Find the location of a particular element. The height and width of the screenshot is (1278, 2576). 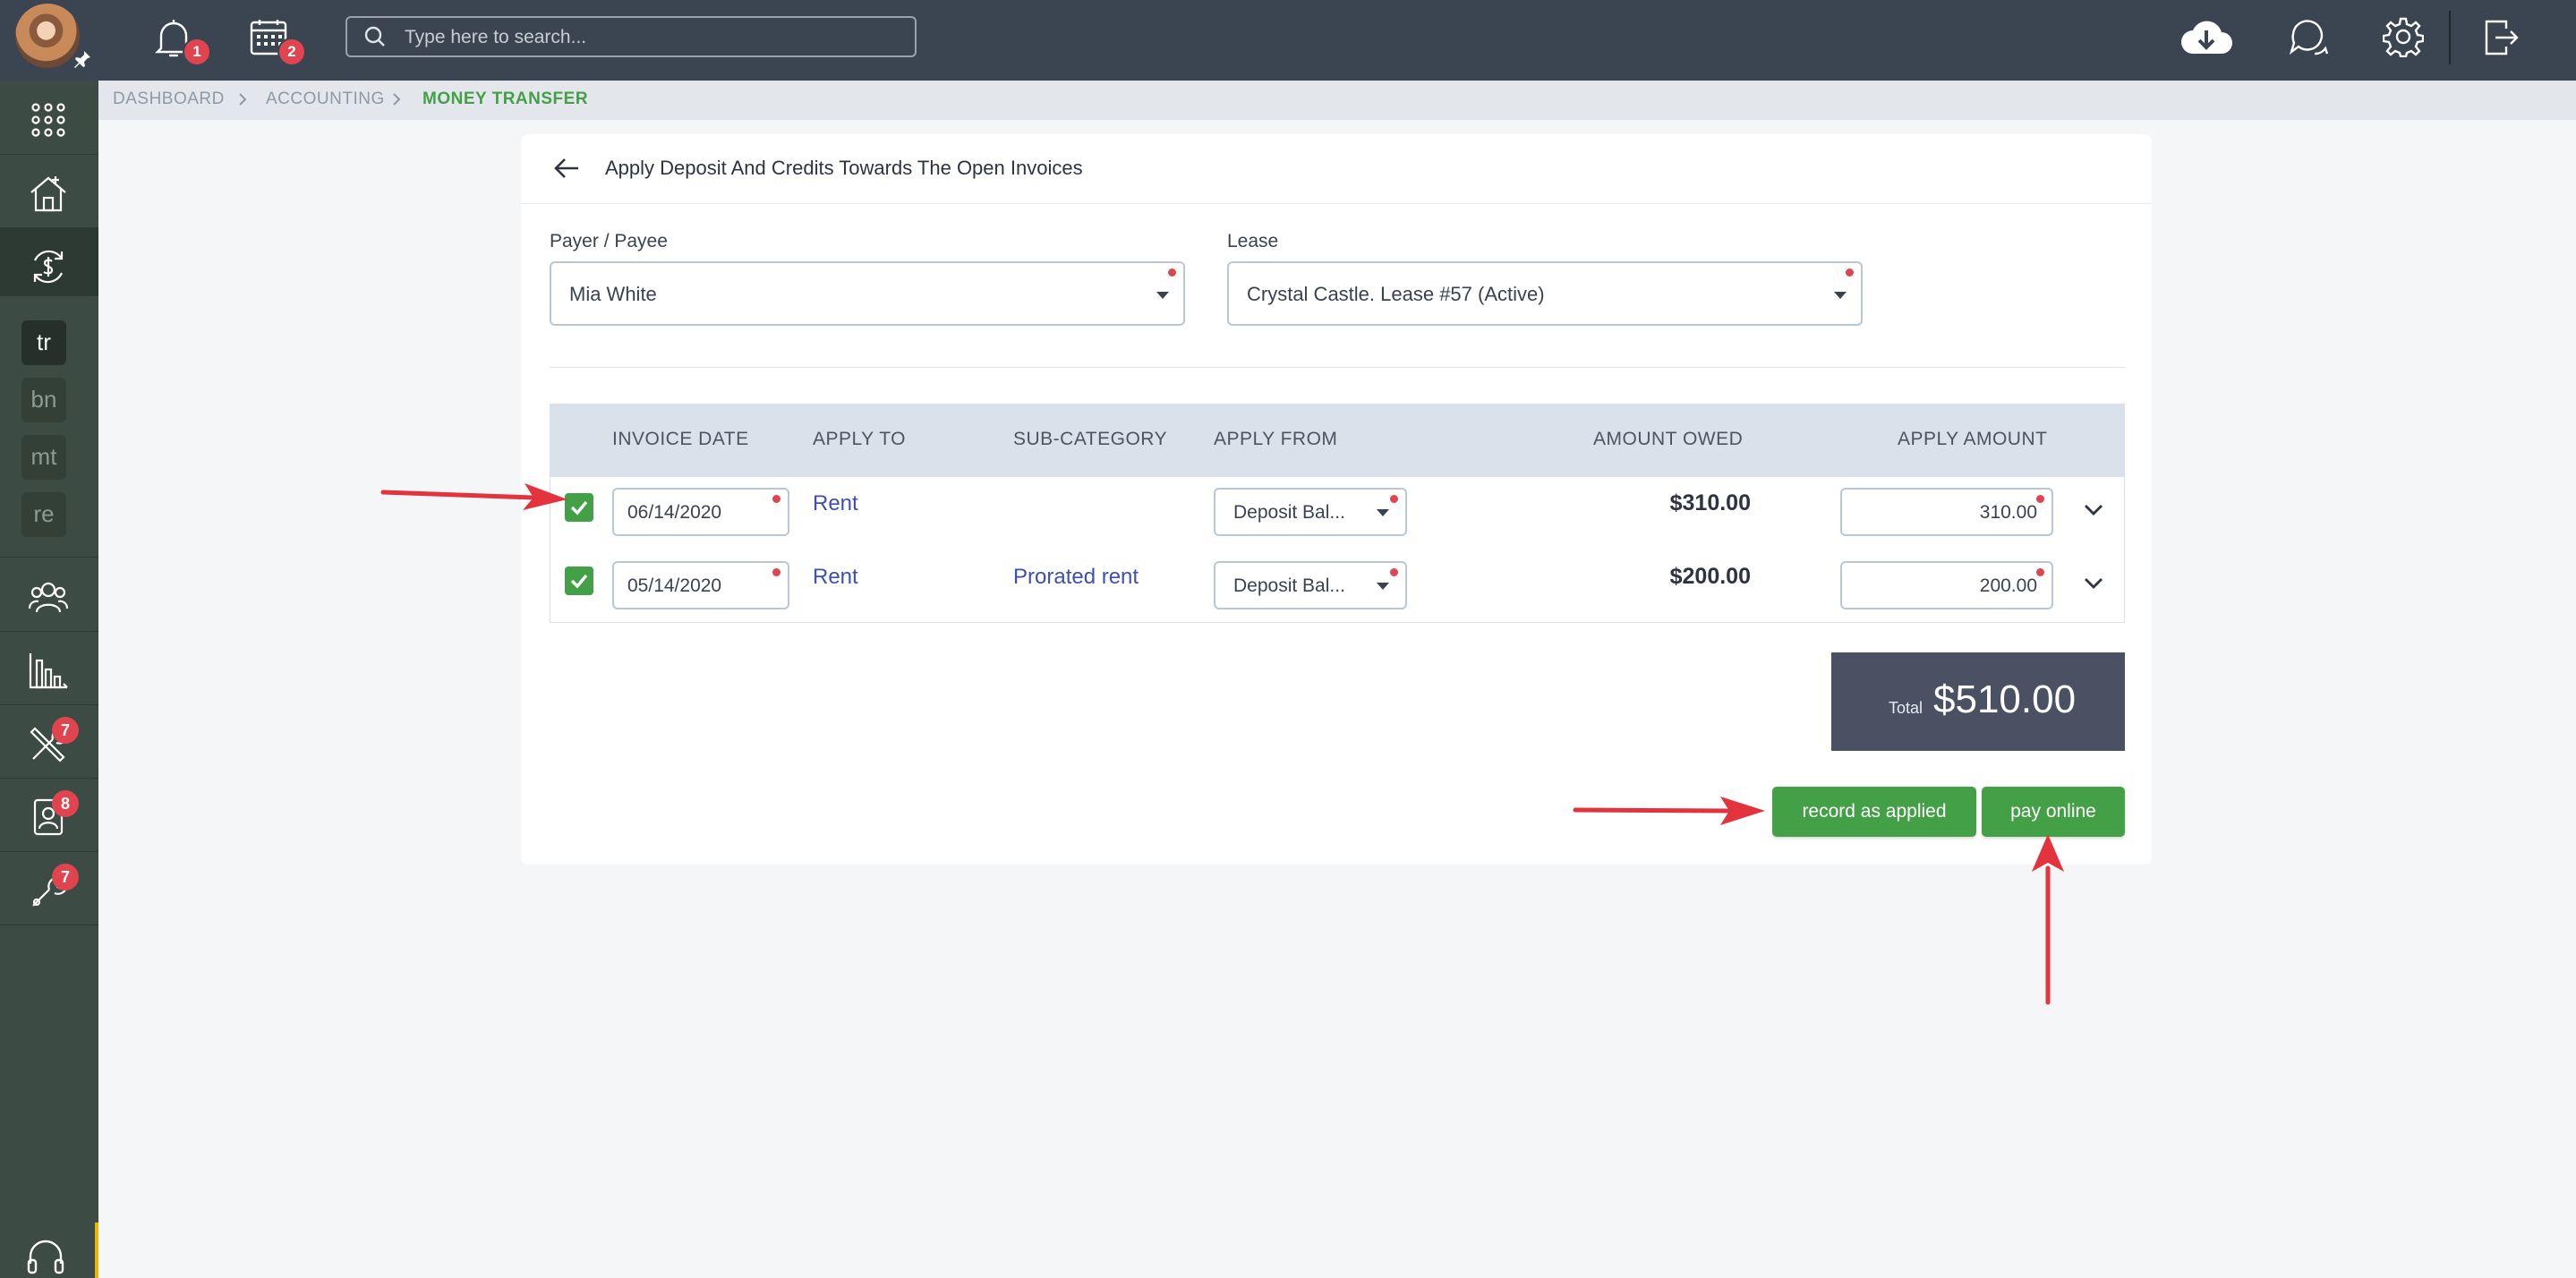

gear-icon is located at coordinates (2403, 37).